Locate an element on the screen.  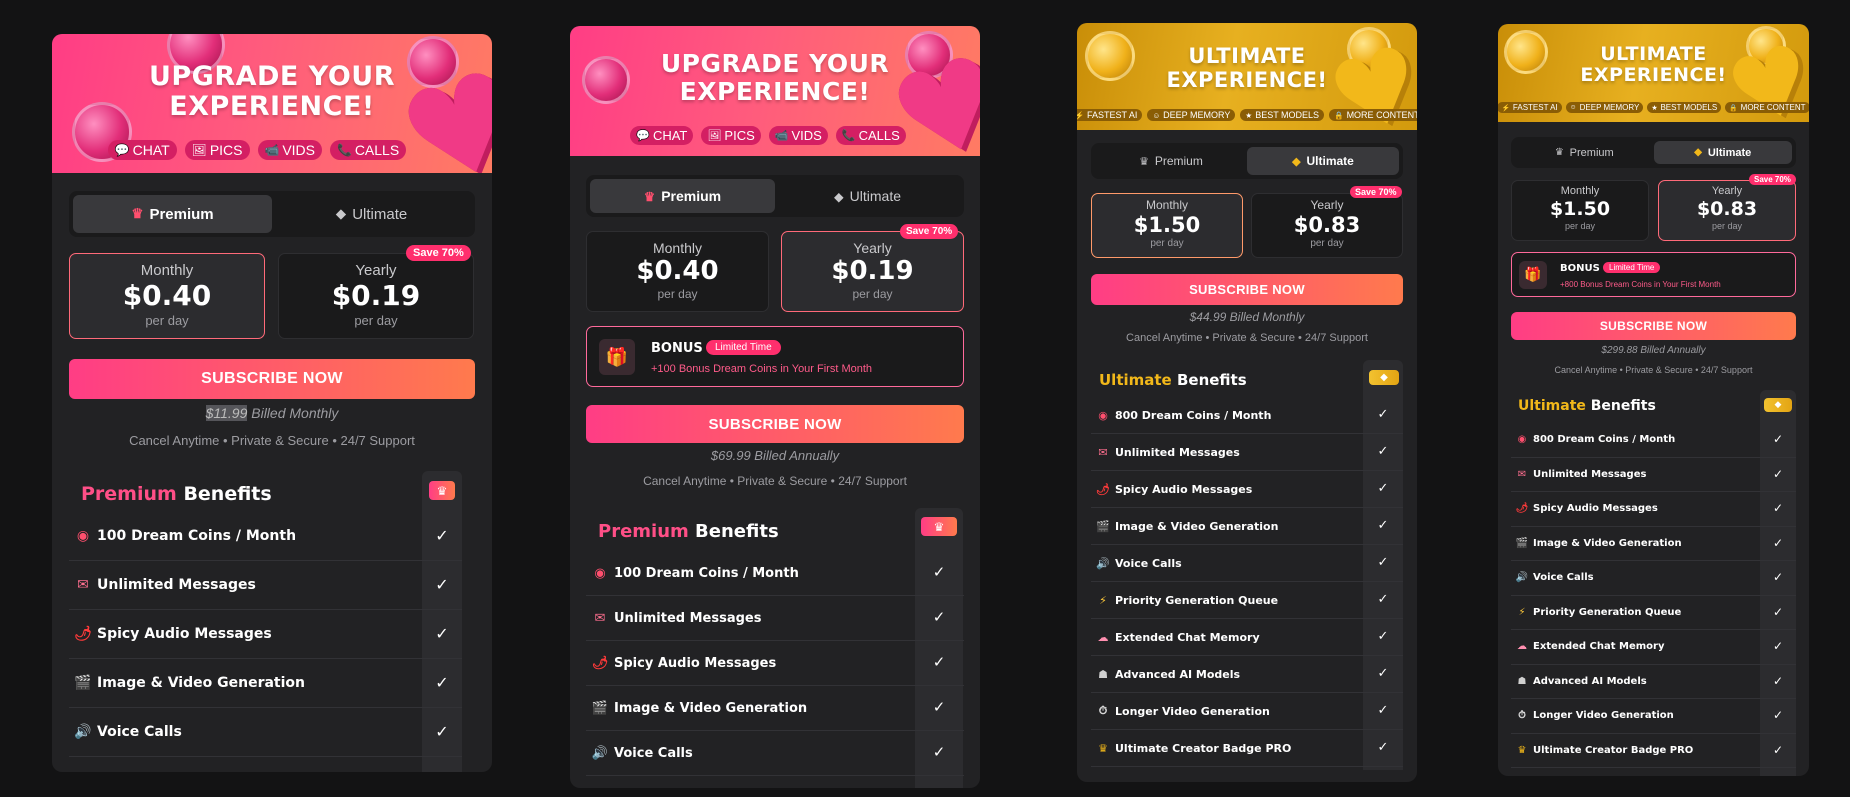
chip-chat: 💬 CHAT is located at coordinates (662, 135).